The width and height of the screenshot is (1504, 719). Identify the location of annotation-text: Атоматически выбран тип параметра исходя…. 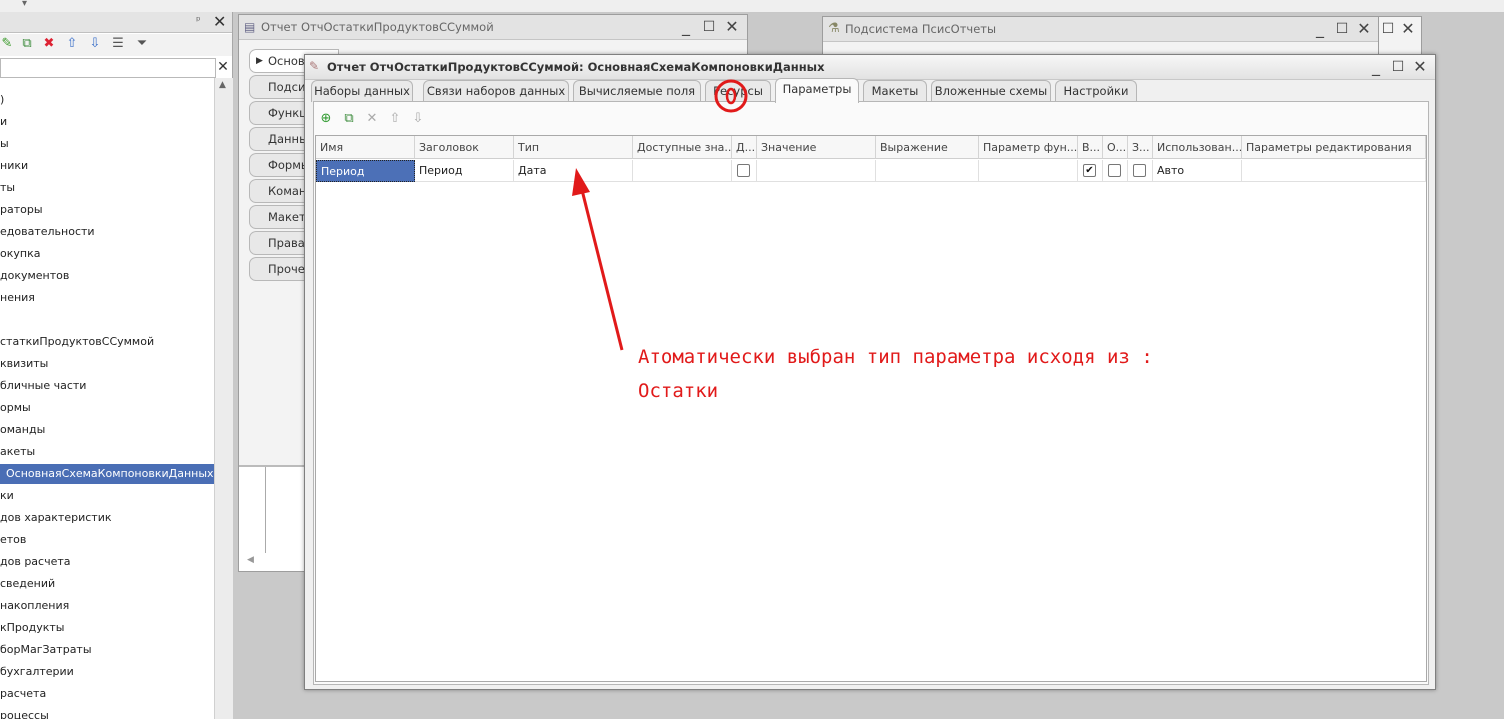
(938, 374).